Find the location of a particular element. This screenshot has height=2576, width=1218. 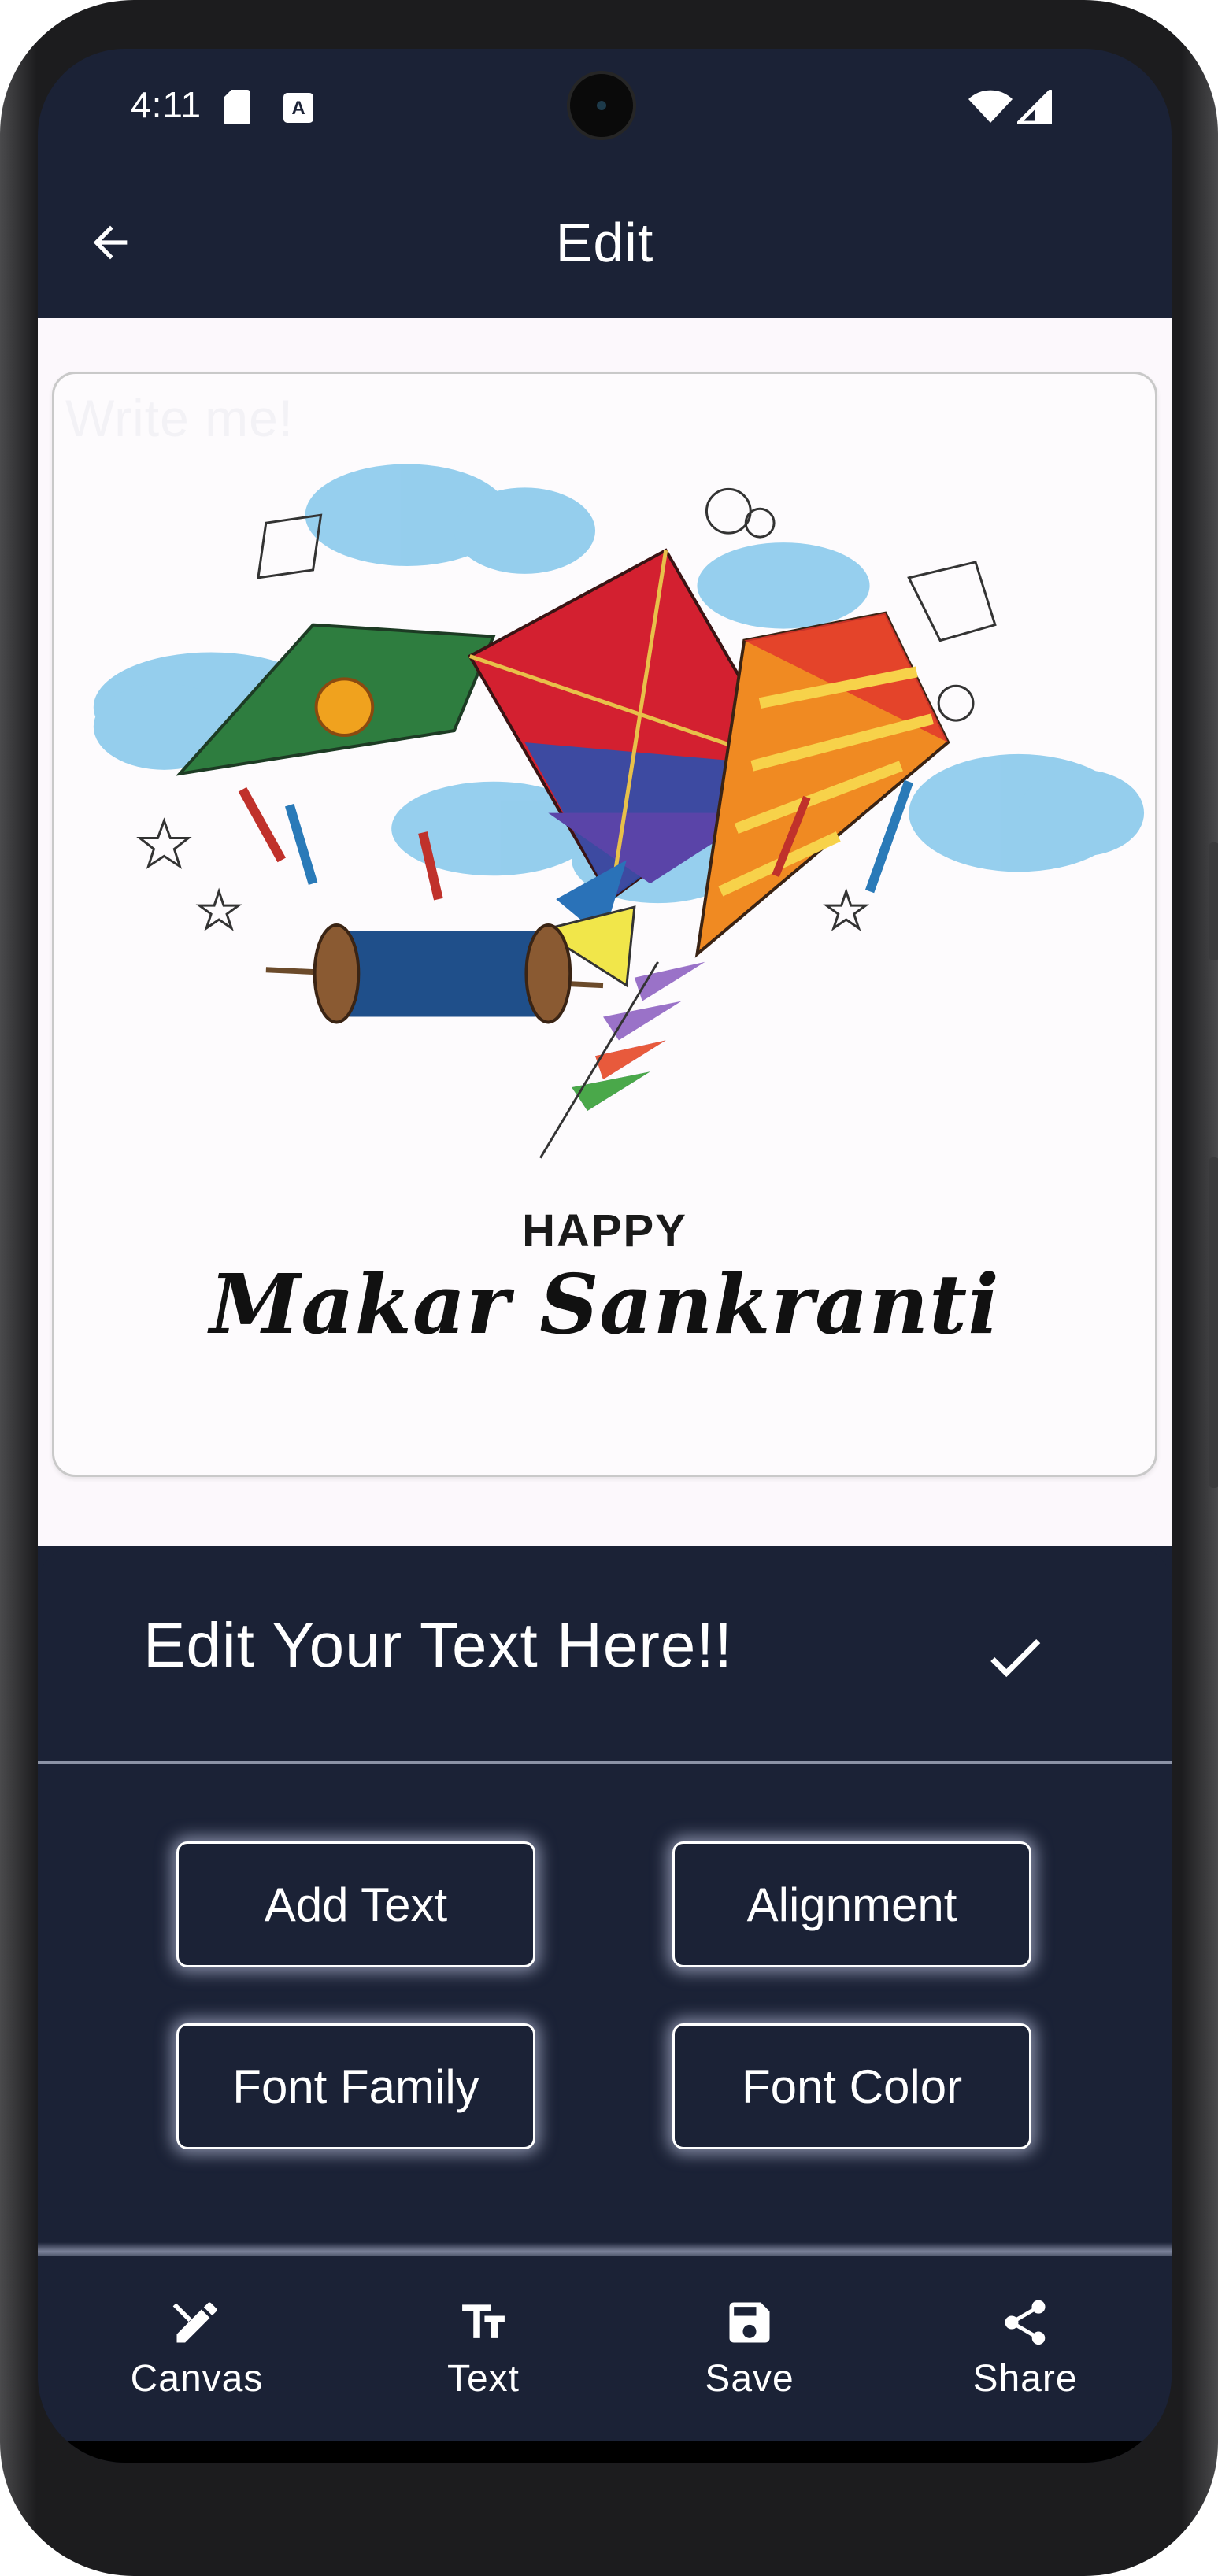

done-button is located at coordinates (1014, 1657).